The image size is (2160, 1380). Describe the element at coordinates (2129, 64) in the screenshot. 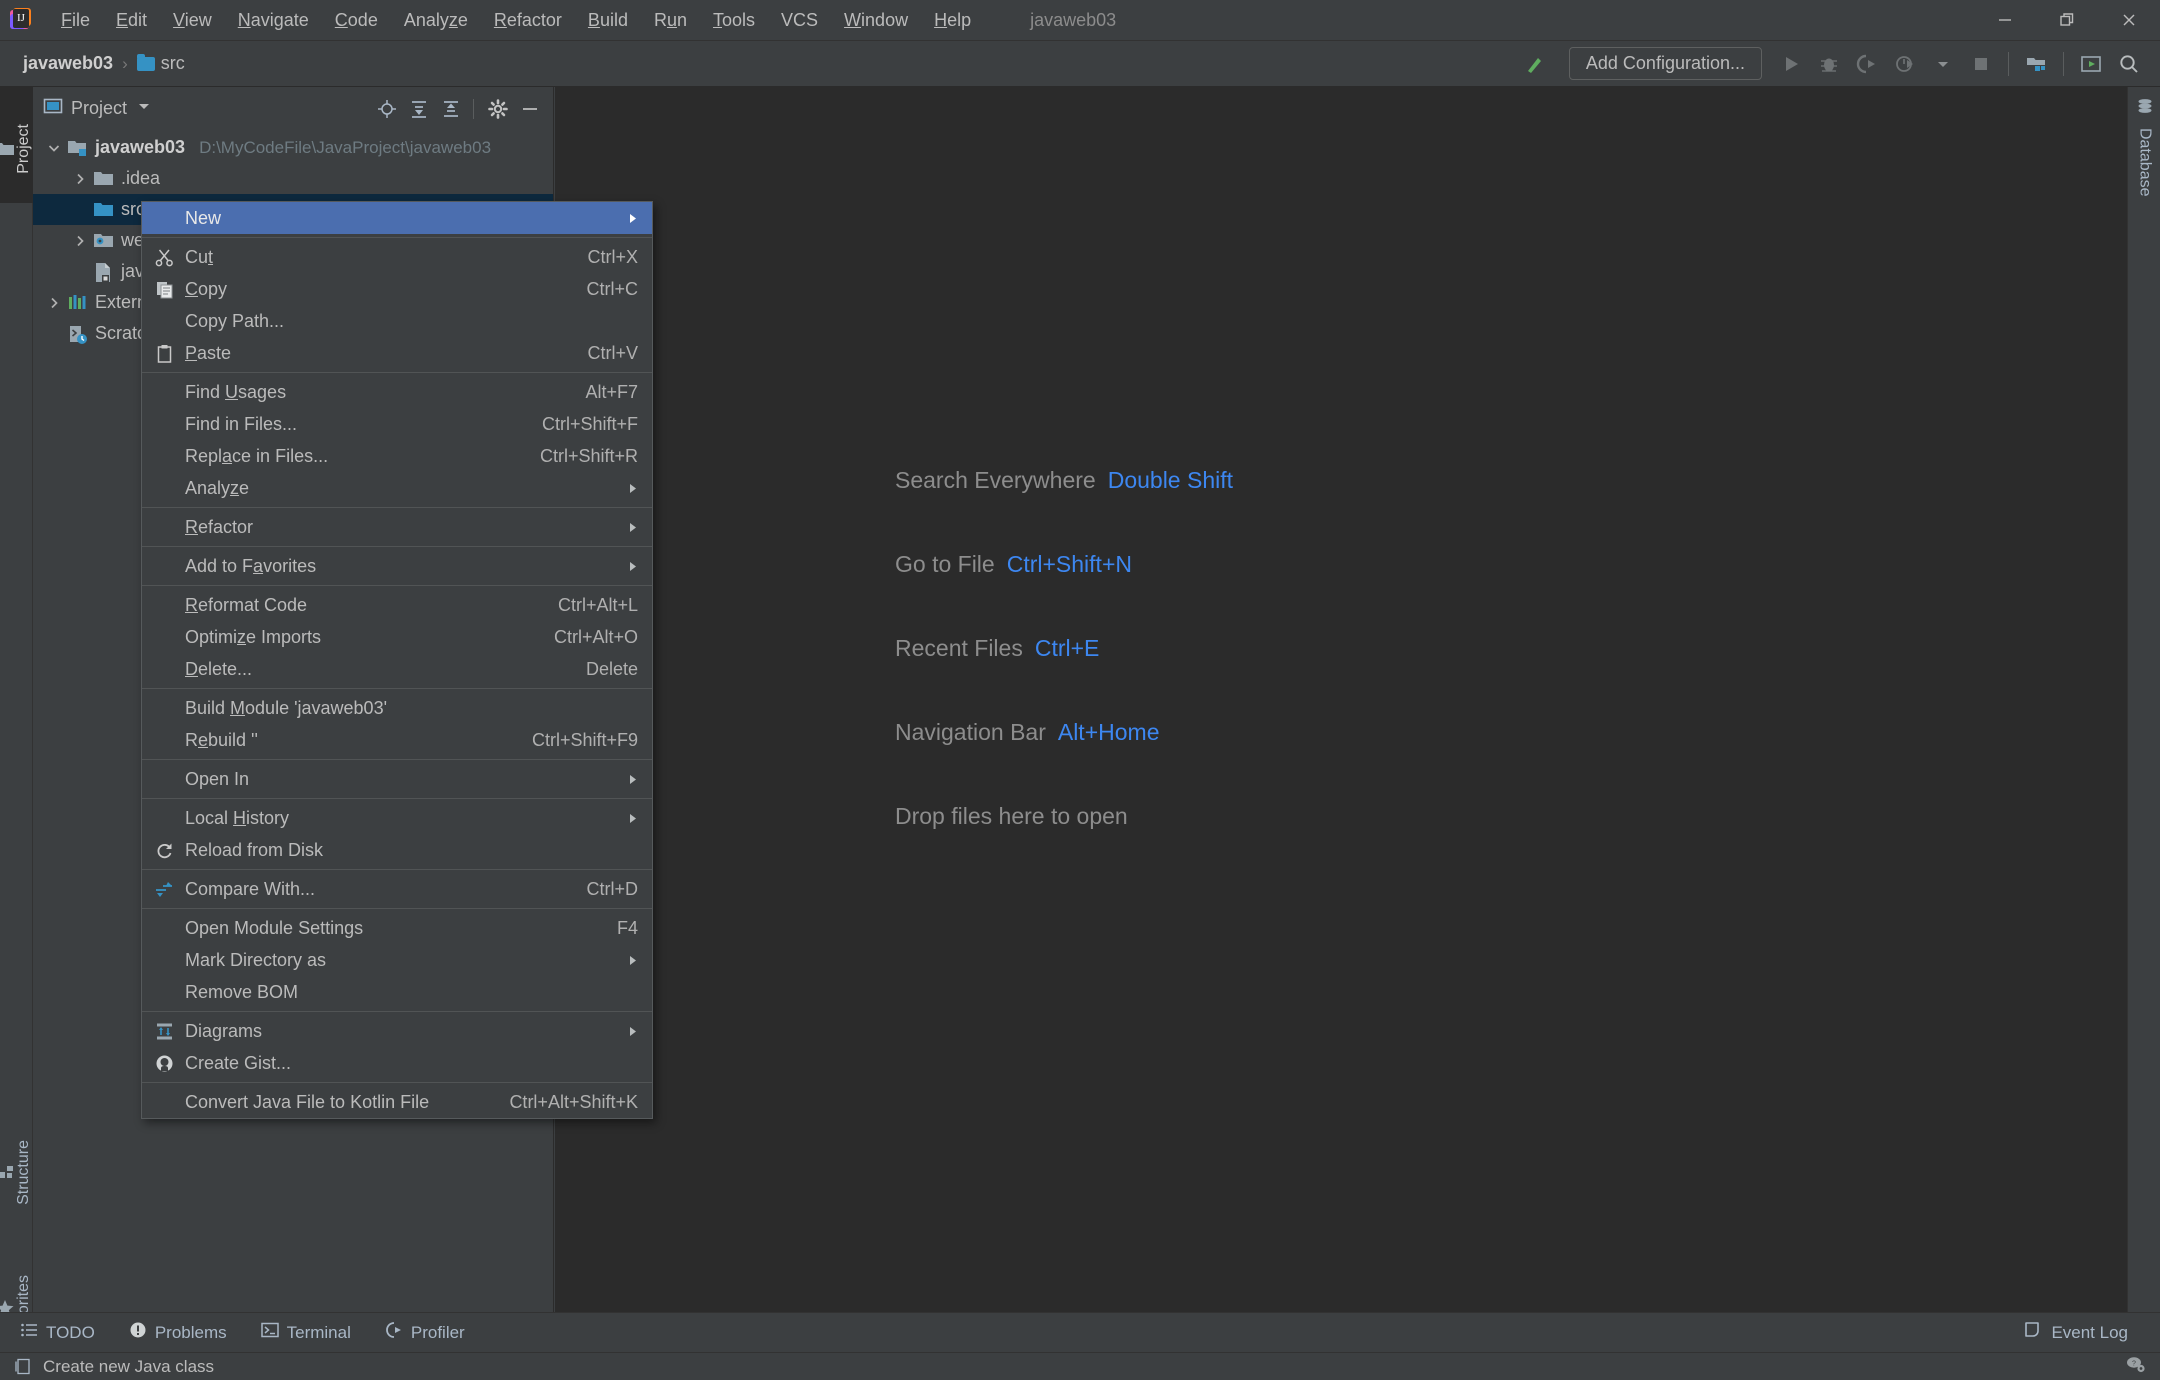

I see `search-icon` at that location.